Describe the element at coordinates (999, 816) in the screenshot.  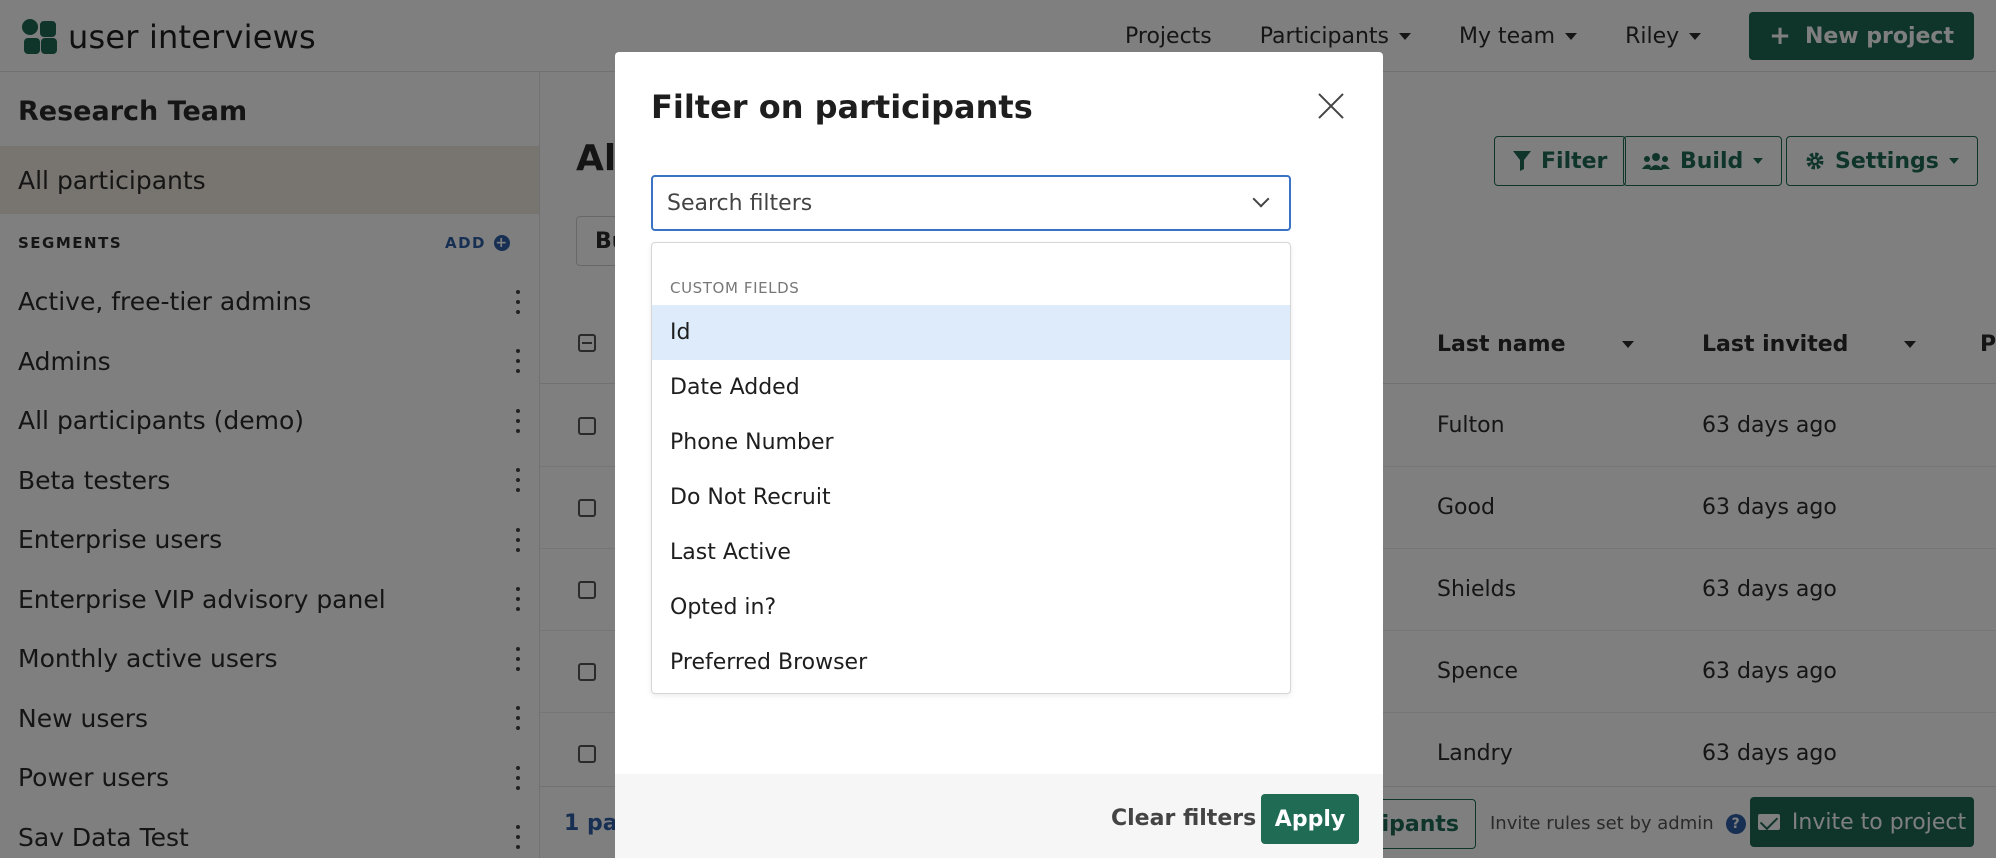
I see `modal-footer: Clear filters Apply` at that location.